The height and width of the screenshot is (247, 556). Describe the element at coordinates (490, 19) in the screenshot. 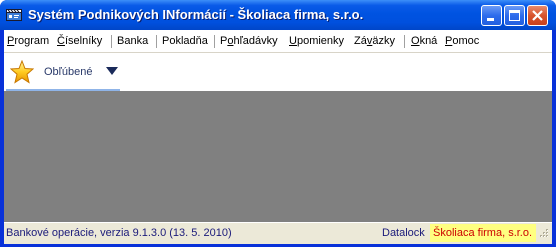

I see `minimize-icon` at that location.